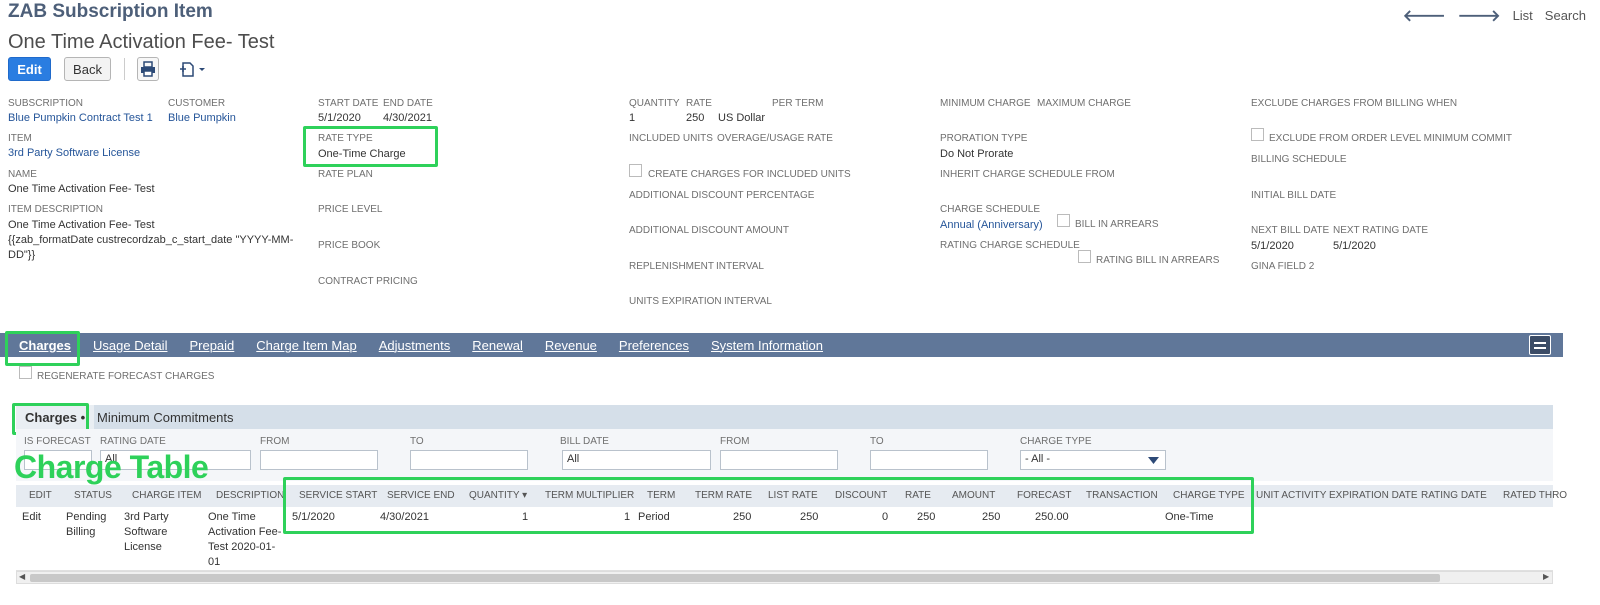 Image resolution: width=1600 pixels, height=605 pixels. Describe the element at coordinates (345, 174) in the screenshot. I see `rate-plan-label: RATE PLAN` at that location.